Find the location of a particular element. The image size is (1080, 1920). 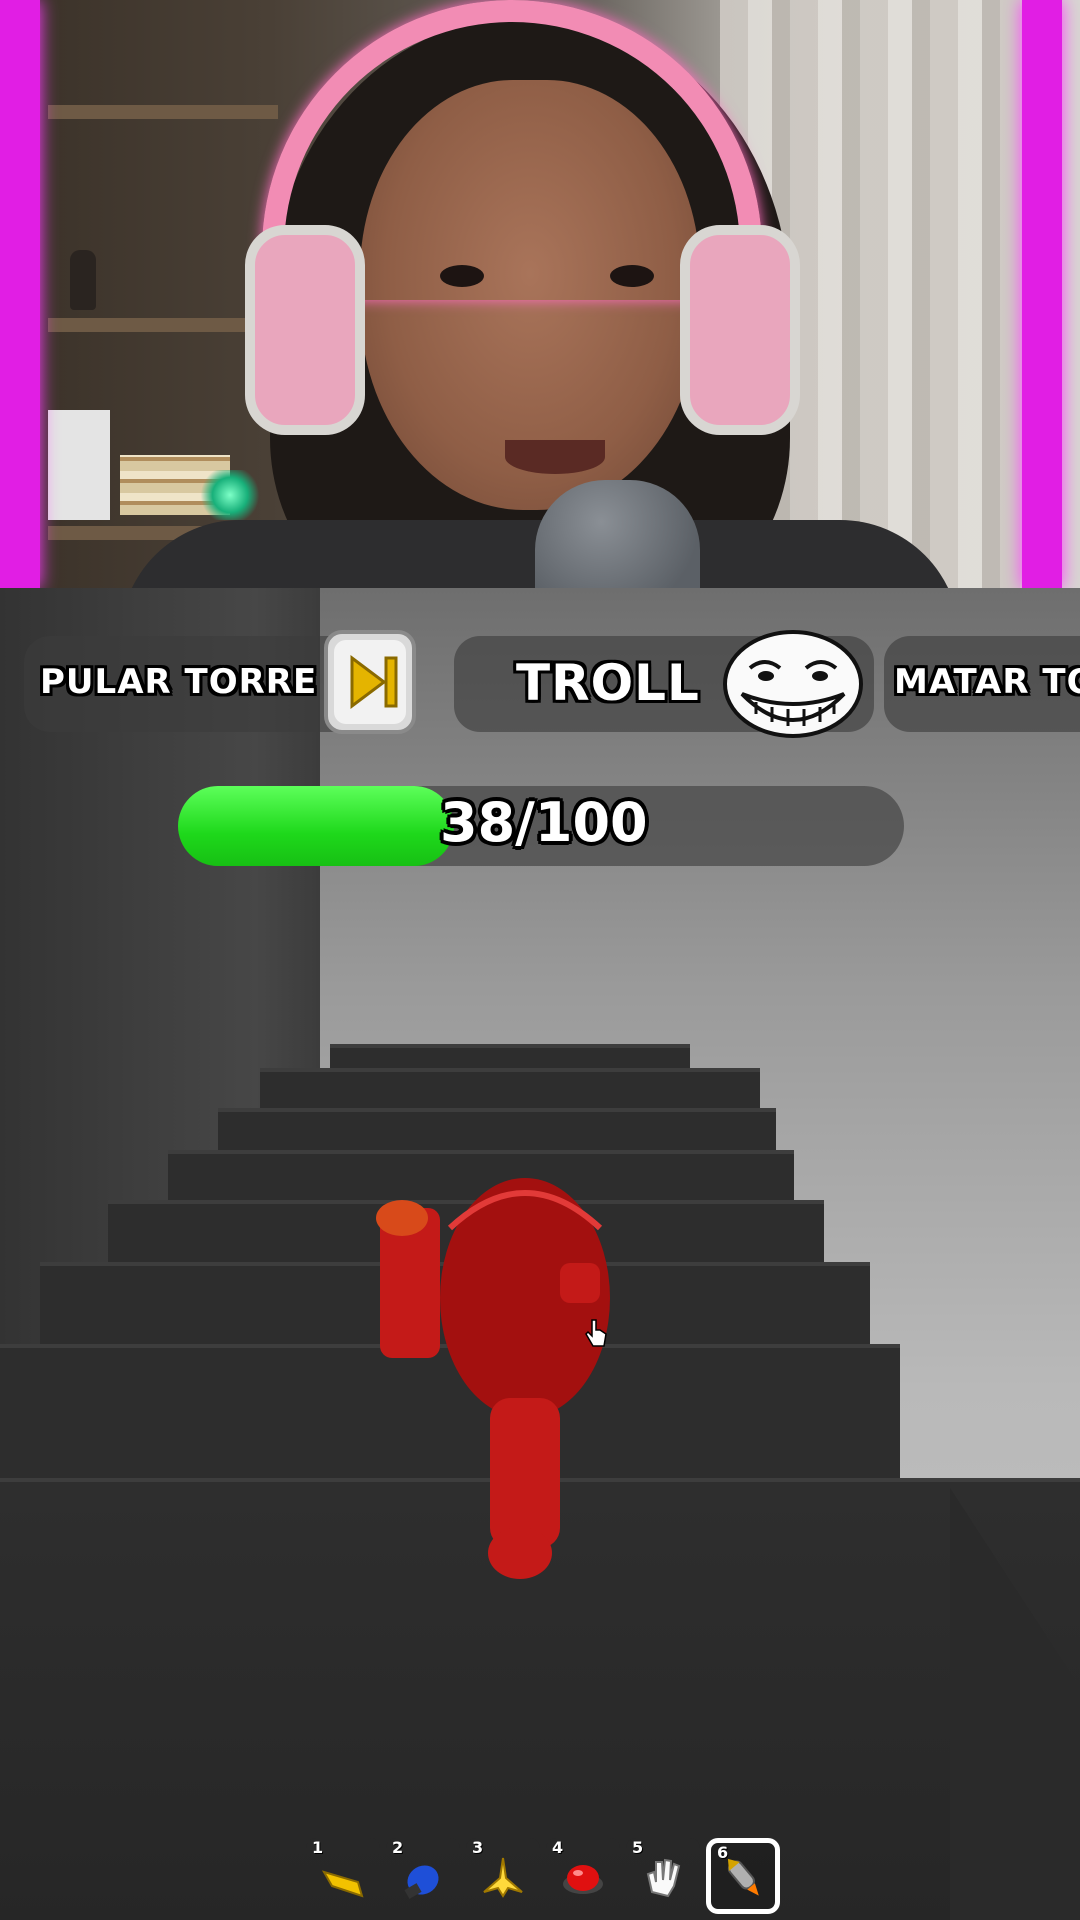

banana-icon is located at coordinates (503, 1877).